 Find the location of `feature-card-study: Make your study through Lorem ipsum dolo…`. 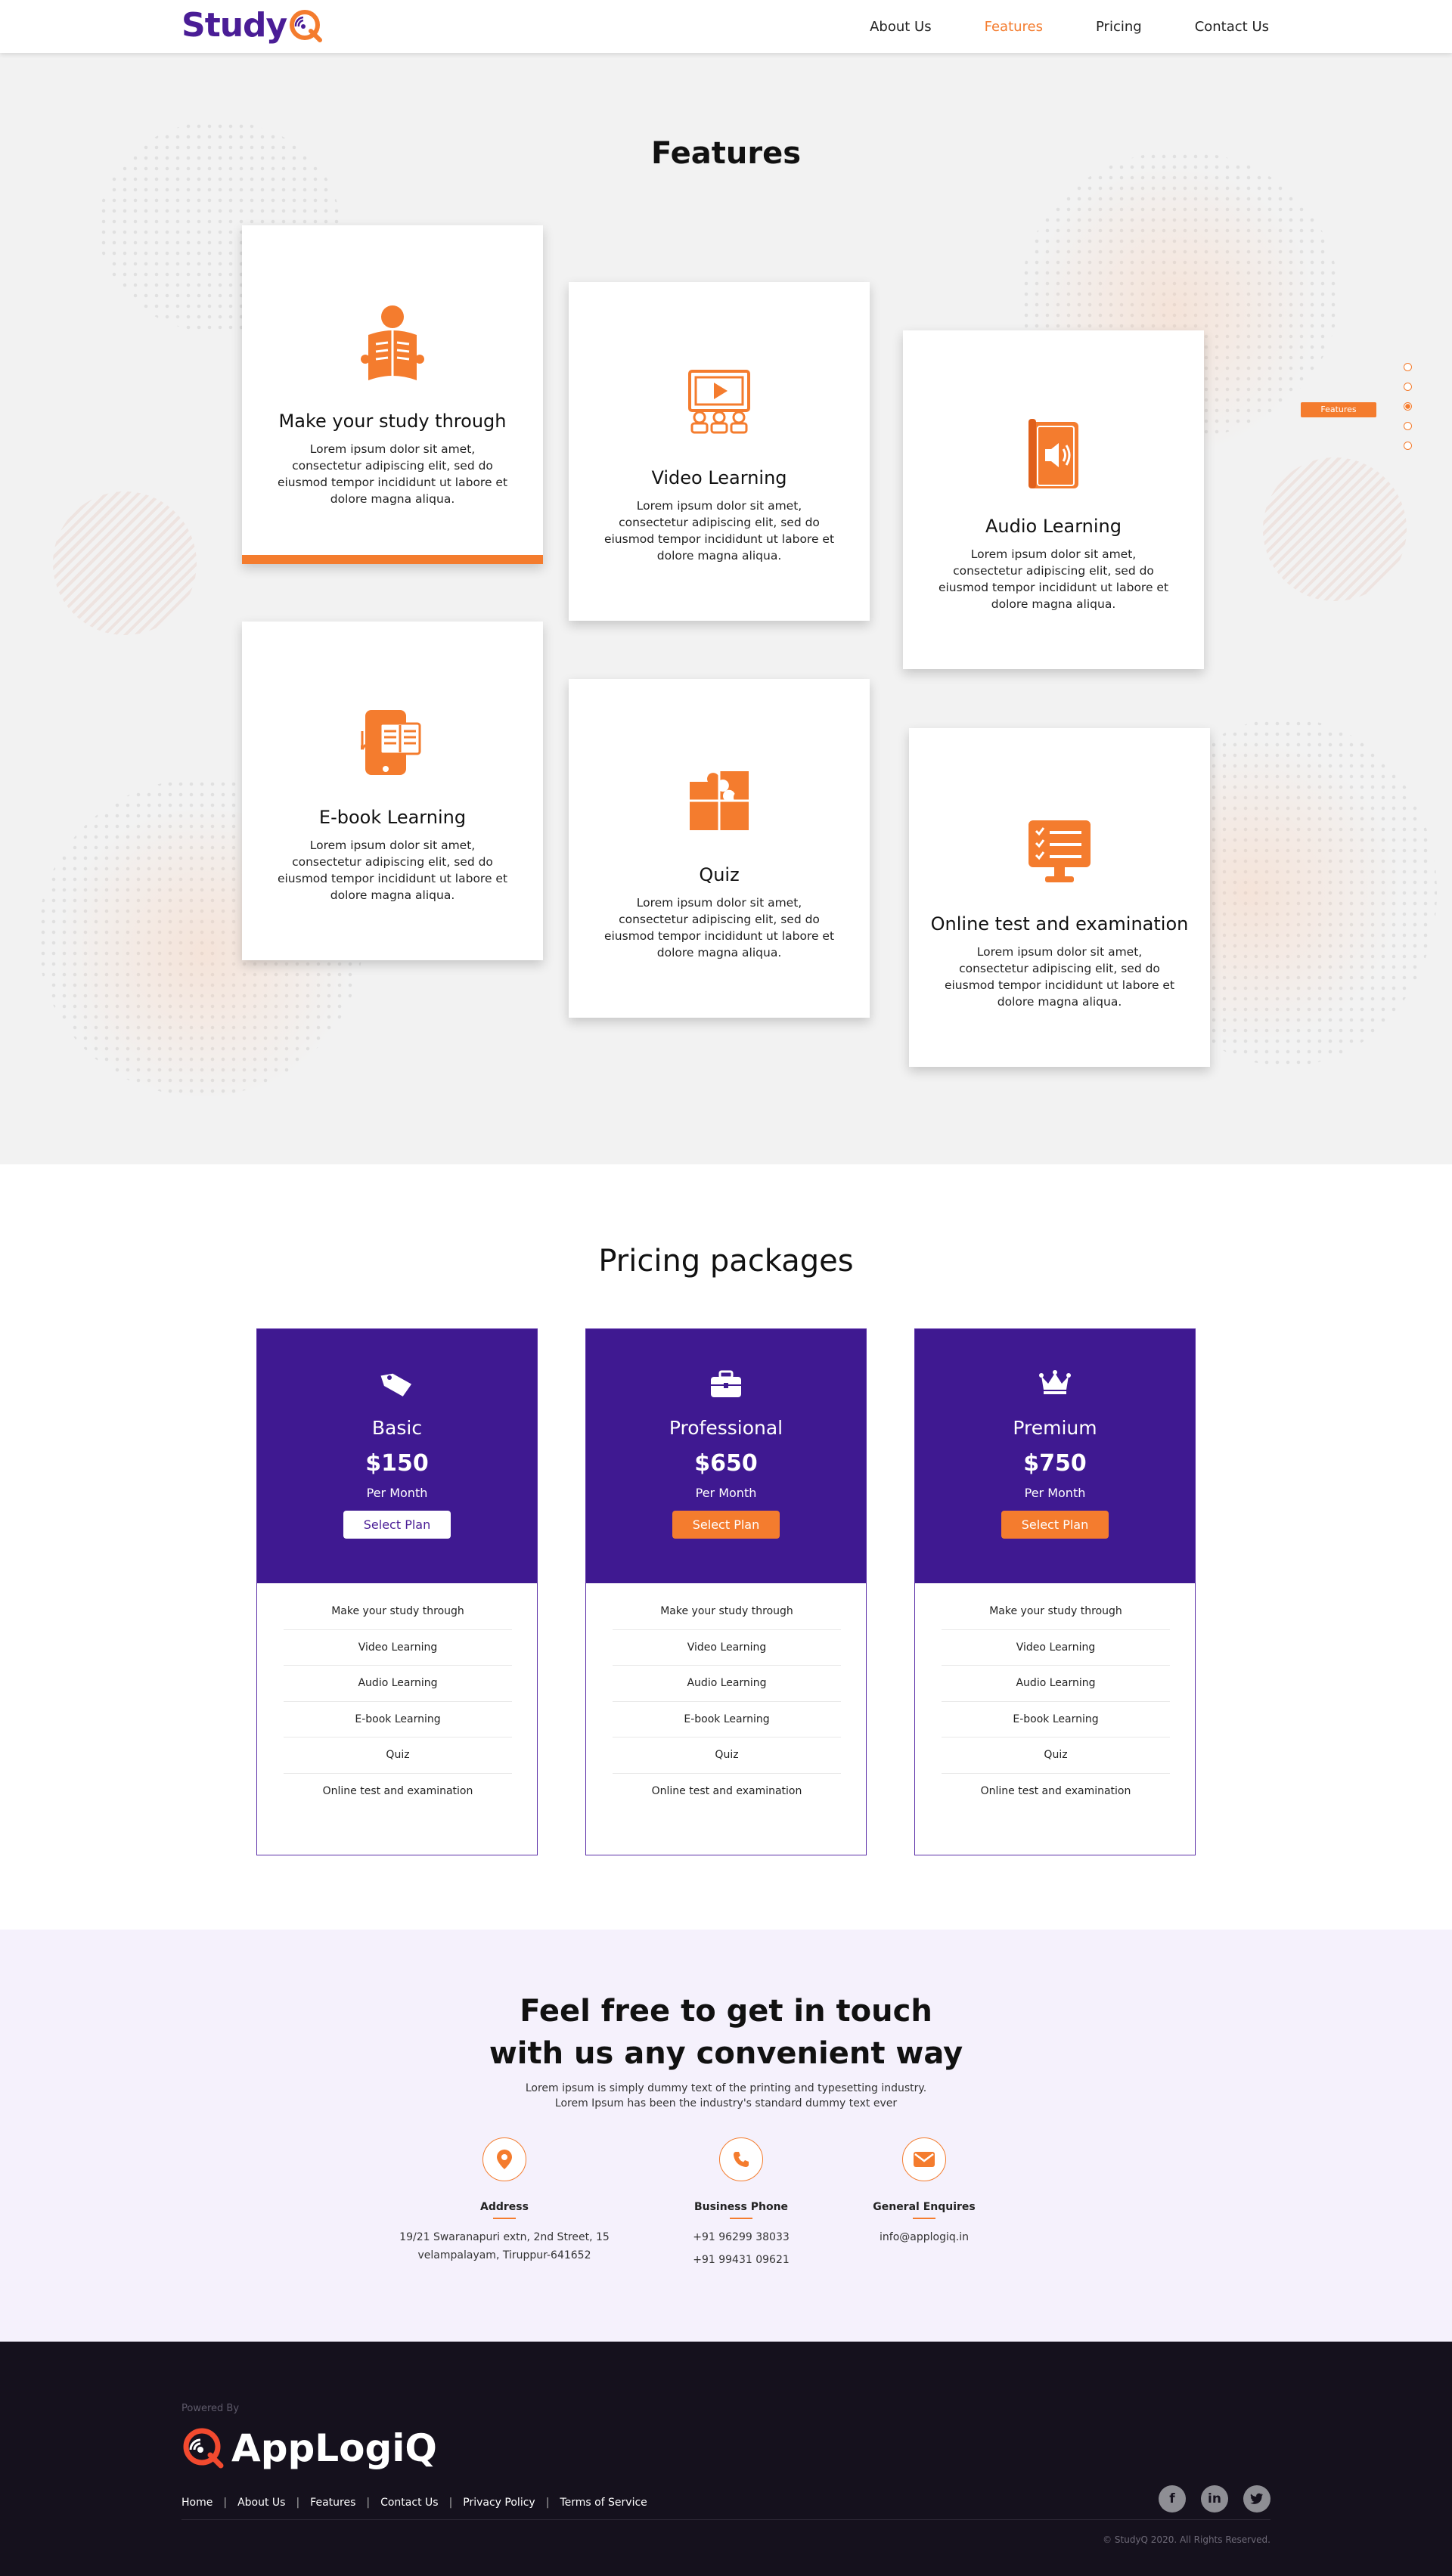

feature-card-study: Make your study through Lorem ipsum dolo… is located at coordinates (392, 395).